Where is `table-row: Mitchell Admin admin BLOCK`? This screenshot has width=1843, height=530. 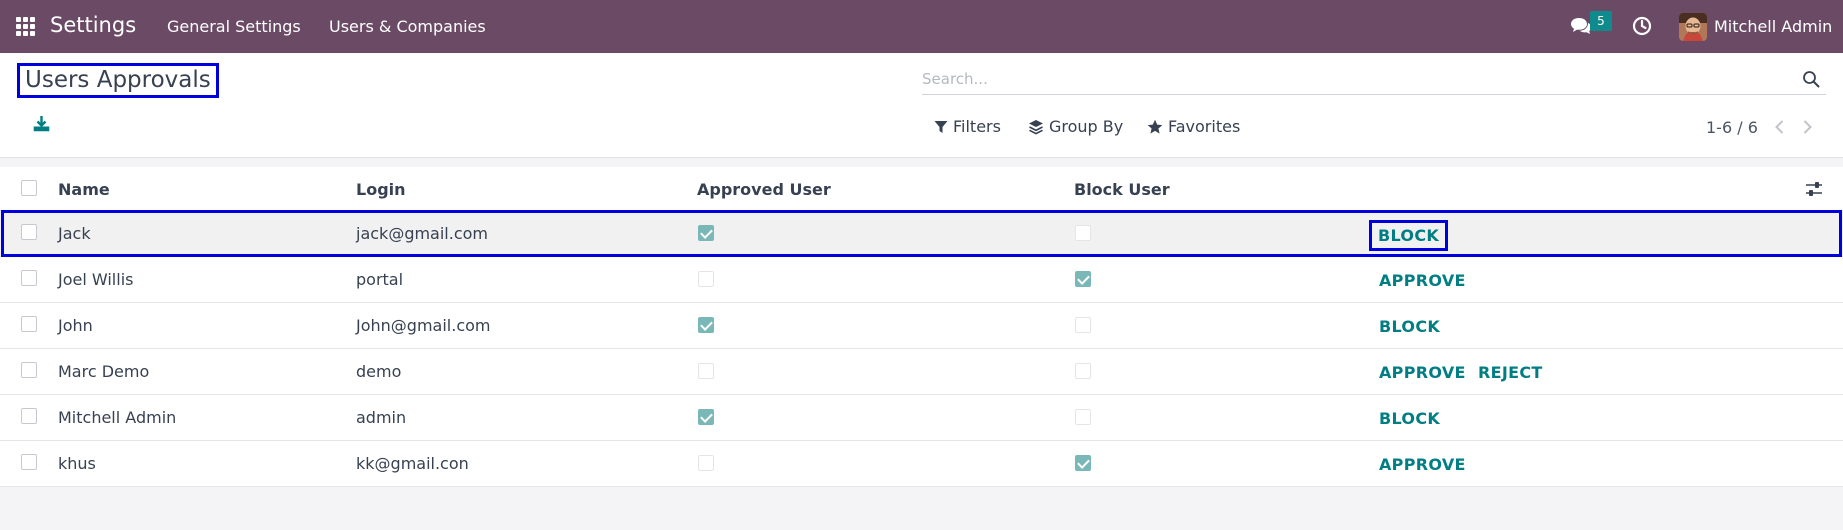
table-row: Mitchell Admin admin BLOCK is located at coordinates (921, 418).